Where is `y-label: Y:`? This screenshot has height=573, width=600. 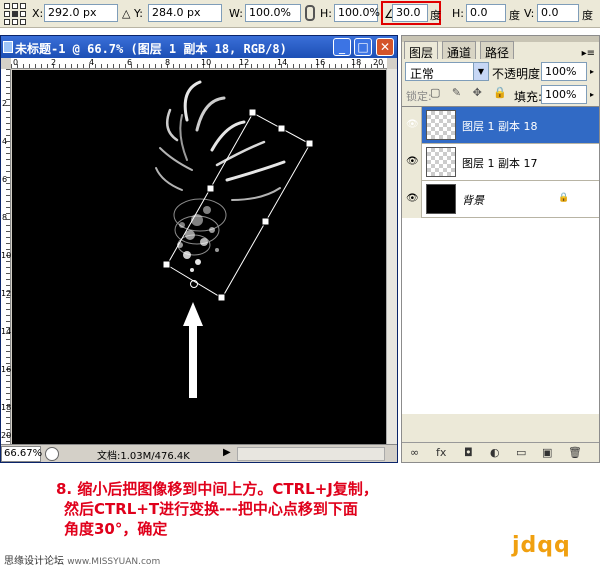
y-label: Y: is located at coordinates (138, 13).